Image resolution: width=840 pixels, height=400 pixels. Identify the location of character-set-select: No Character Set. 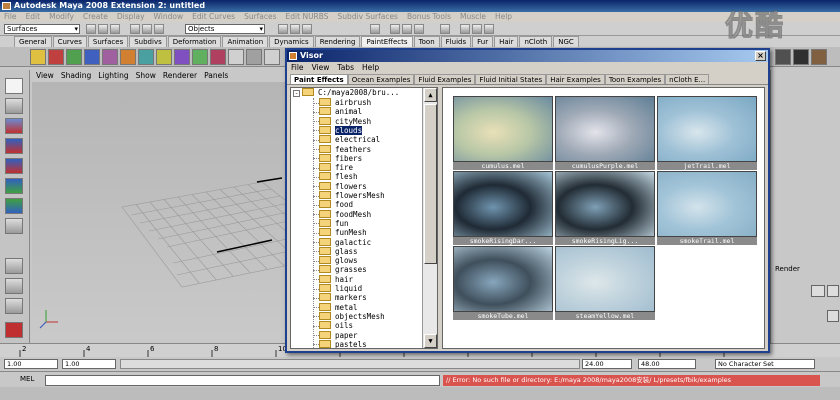
(765, 364).